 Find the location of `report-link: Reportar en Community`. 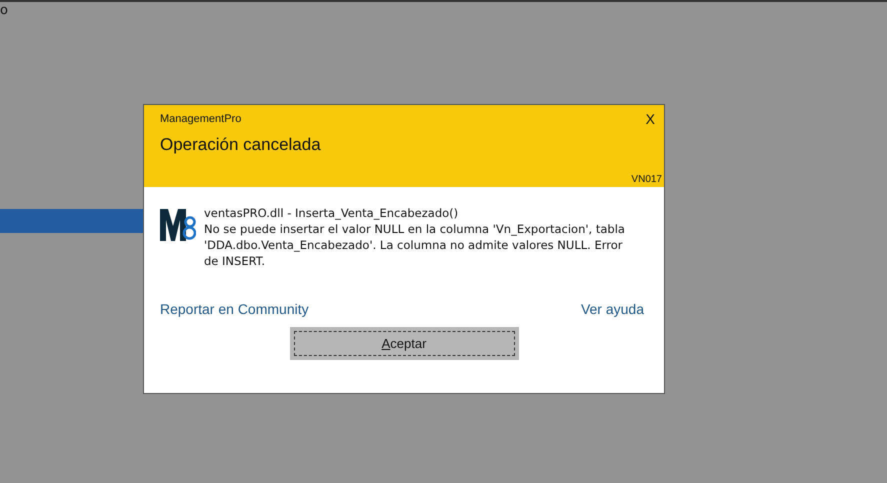

report-link: Reportar en Community is located at coordinates (234, 309).